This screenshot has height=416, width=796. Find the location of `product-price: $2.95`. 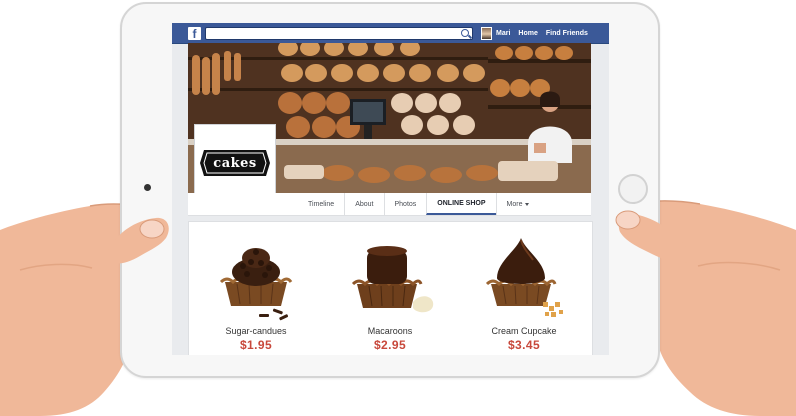

product-price: $2.95 is located at coordinates (390, 345).